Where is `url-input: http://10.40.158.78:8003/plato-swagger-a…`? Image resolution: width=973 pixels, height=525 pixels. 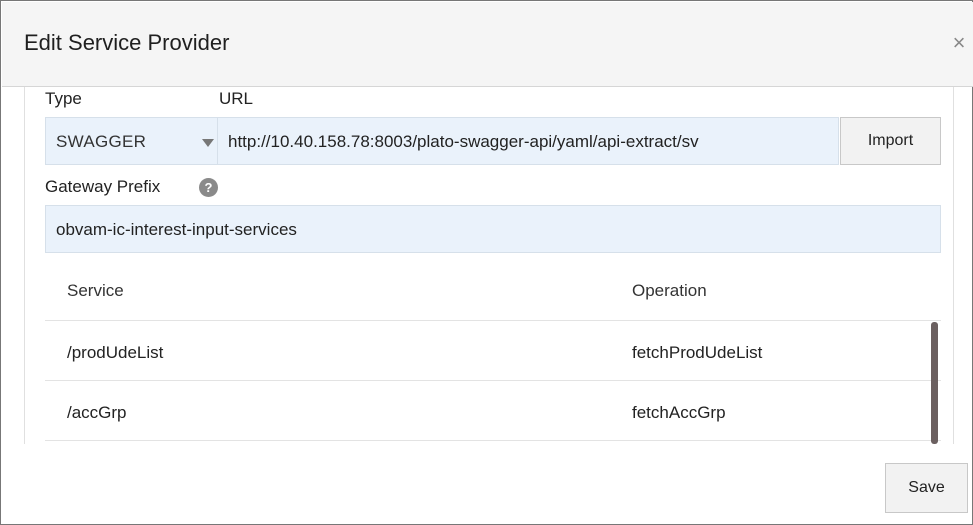
url-input: http://10.40.158.78:8003/plato-swagger-a… is located at coordinates (528, 141).